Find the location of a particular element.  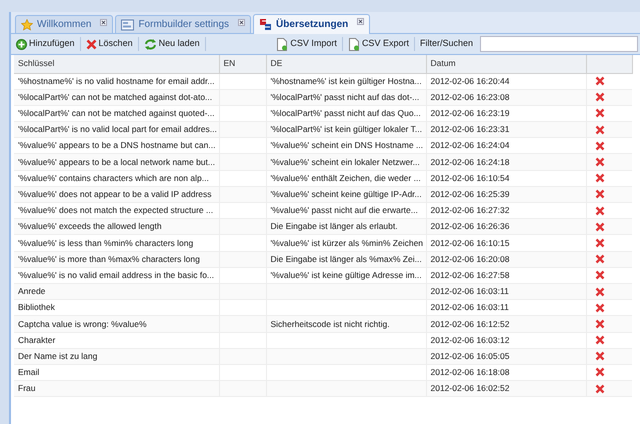

toolbar-button: CSV Import is located at coordinates (306, 44).